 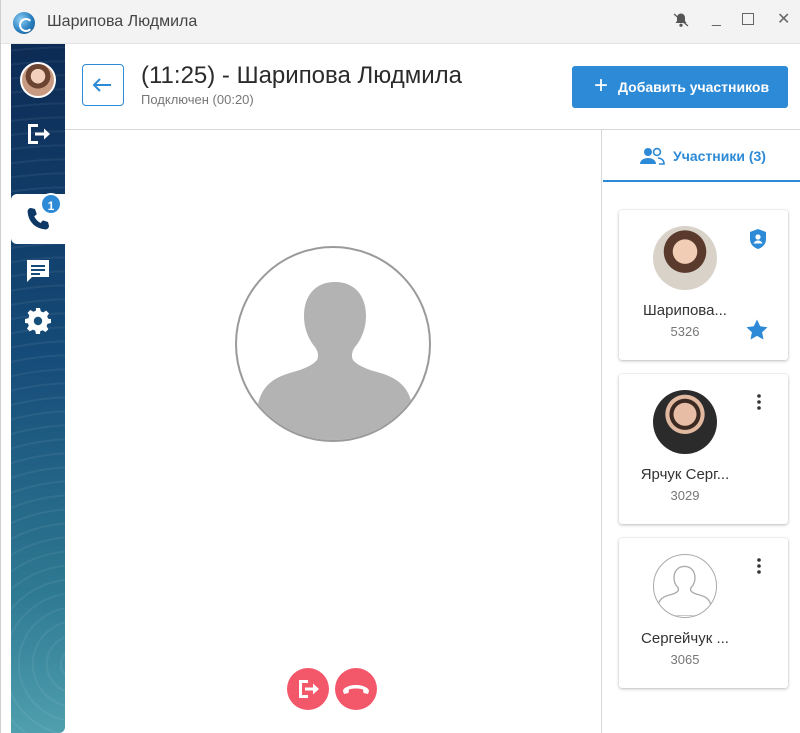 I want to click on call-count-badge: 1, so click(x=51, y=204).